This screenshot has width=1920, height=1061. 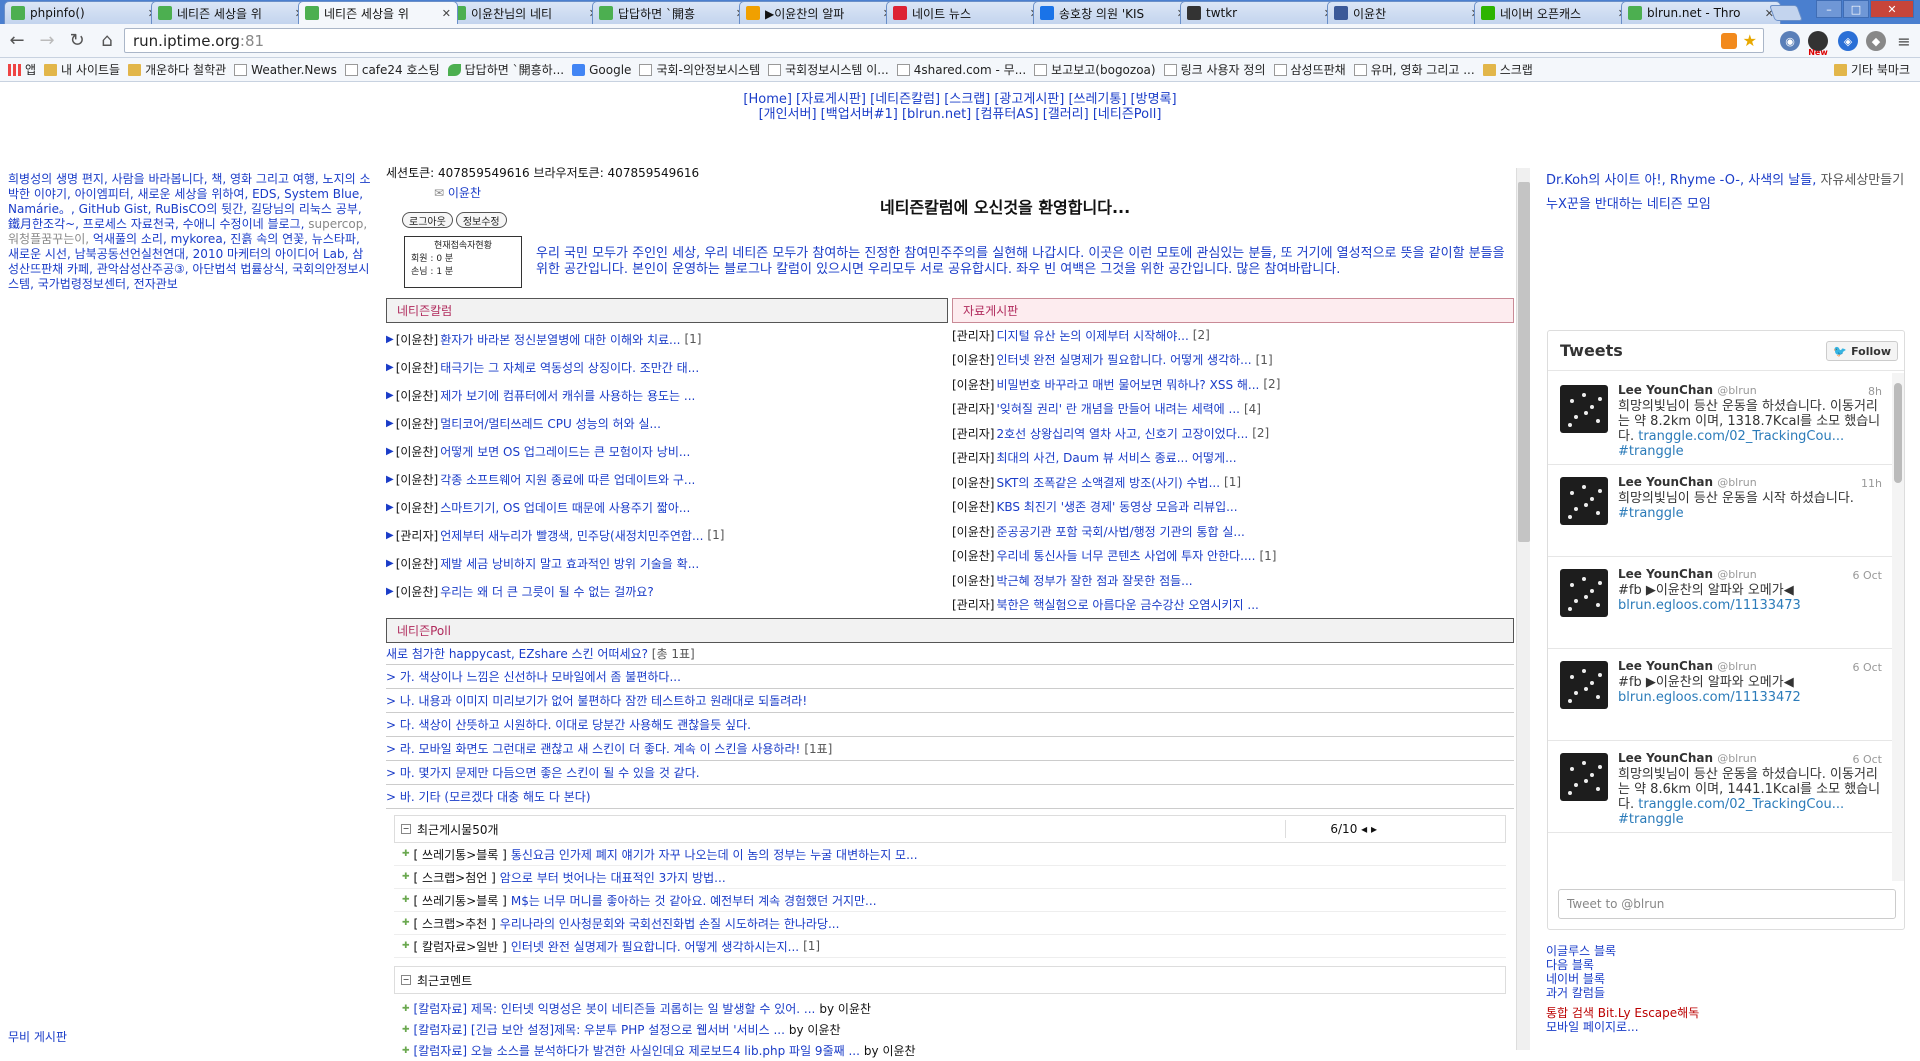 I want to click on user-name: ✉ 이윤찬, so click(x=457, y=192).